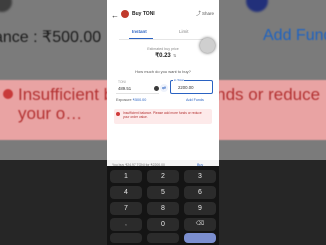  I want to click on exposure-value: ₹500.00, so click(139, 100).